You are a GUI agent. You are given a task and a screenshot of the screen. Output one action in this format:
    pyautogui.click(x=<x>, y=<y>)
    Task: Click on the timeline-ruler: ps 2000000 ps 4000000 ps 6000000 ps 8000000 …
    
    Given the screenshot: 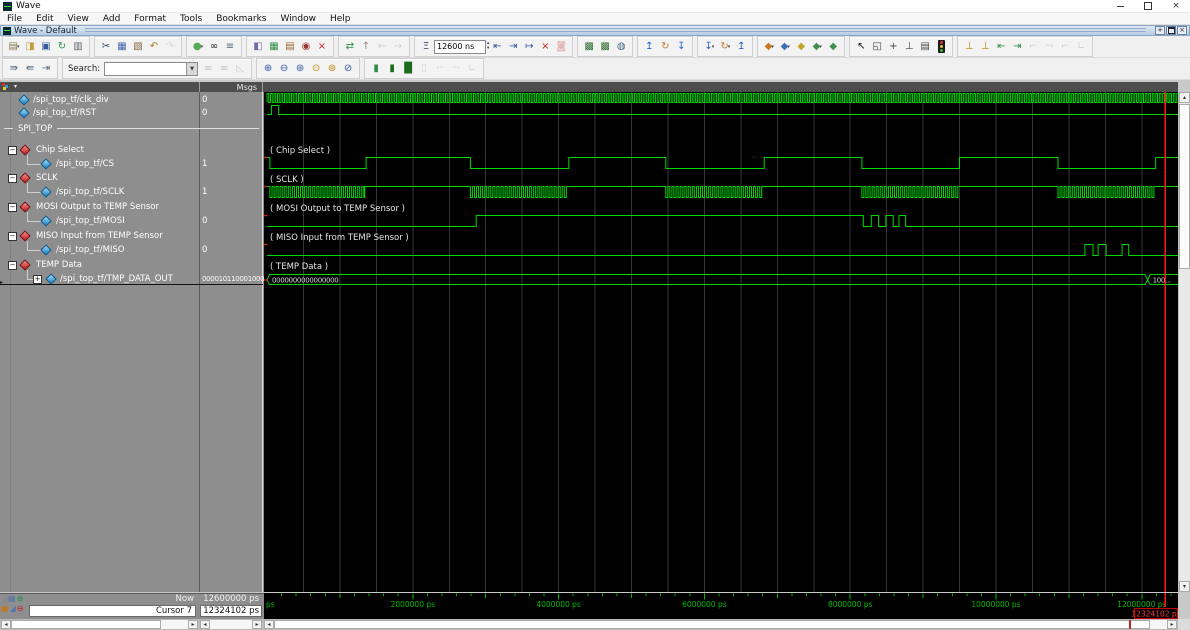 What is the action you would take?
    pyautogui.click(x=722, y=606)
    